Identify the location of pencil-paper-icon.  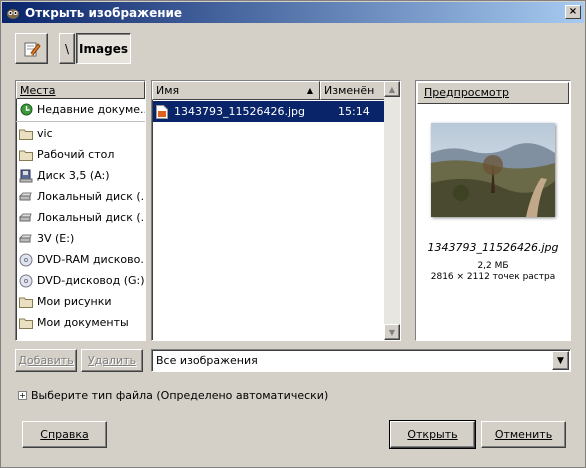
(32, 49).